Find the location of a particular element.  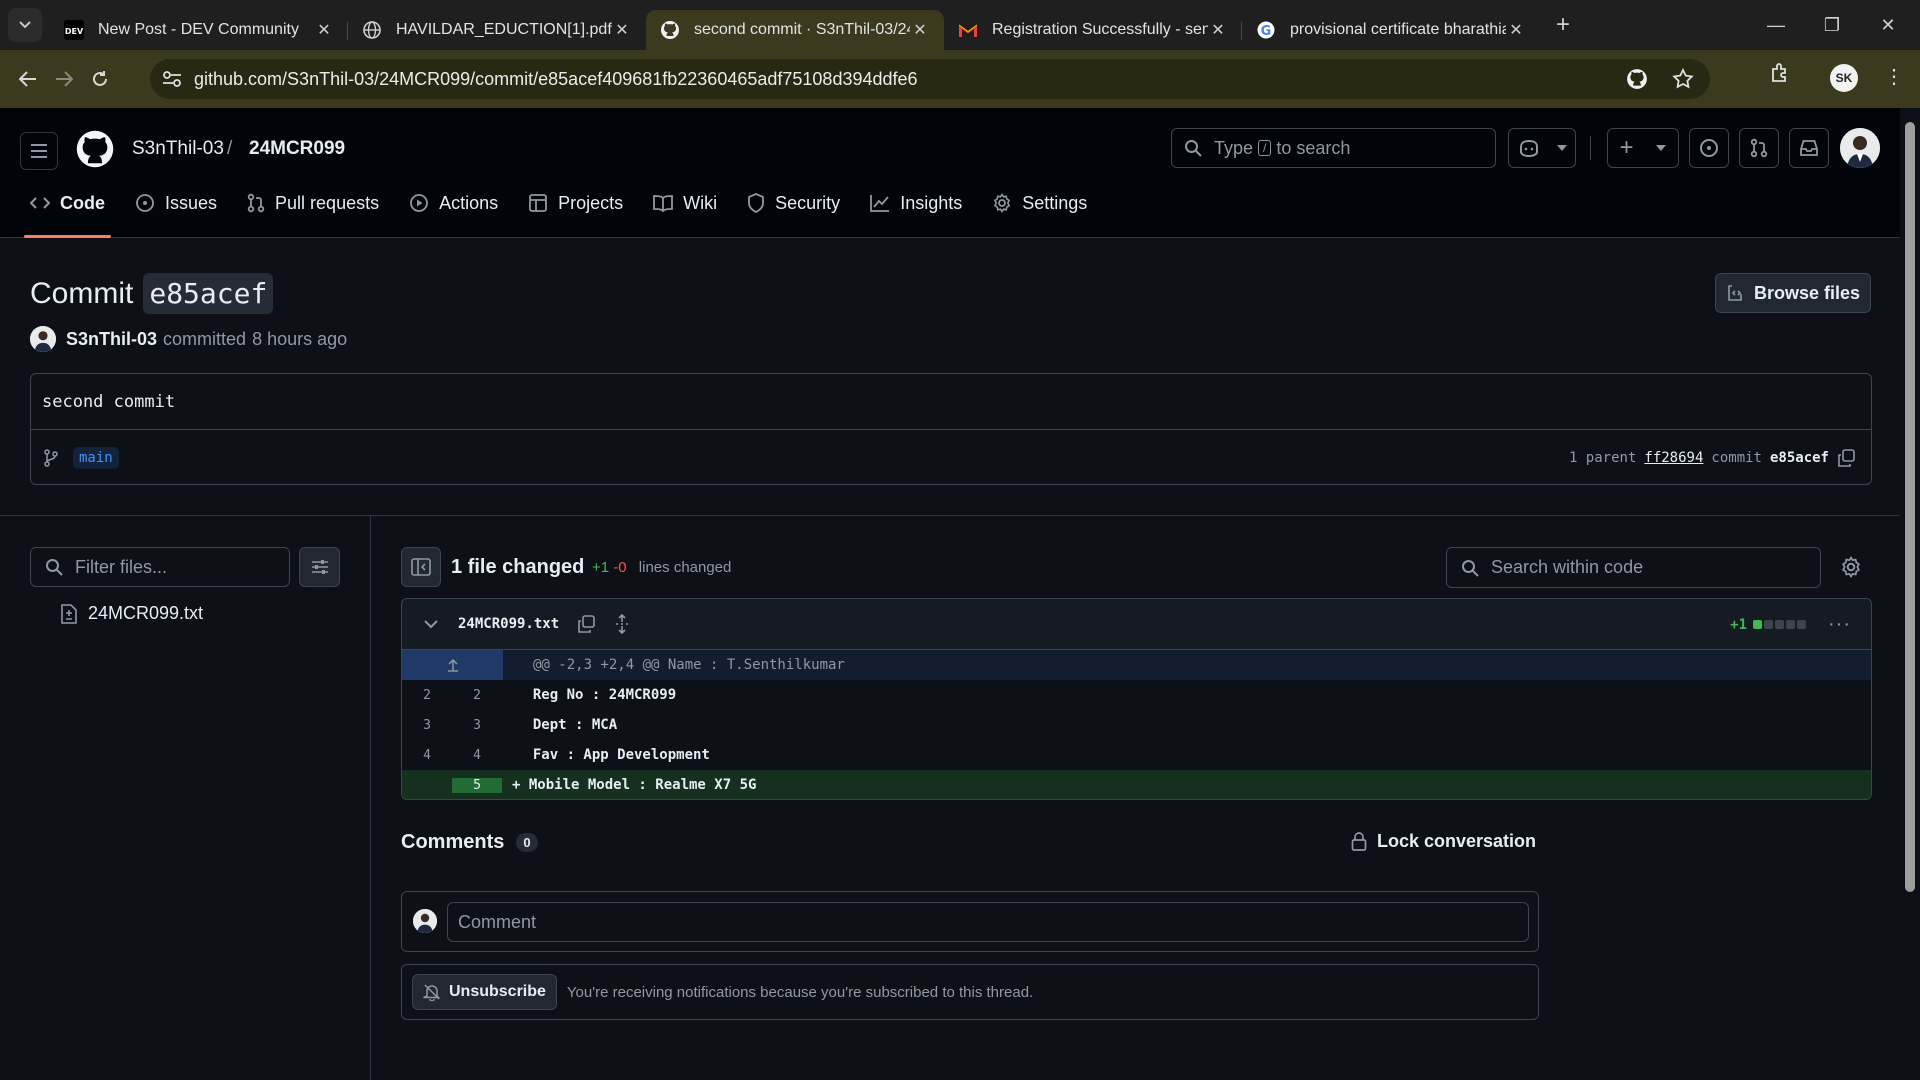

tab-wiki: Wiki is located at coordinates (685, 203).